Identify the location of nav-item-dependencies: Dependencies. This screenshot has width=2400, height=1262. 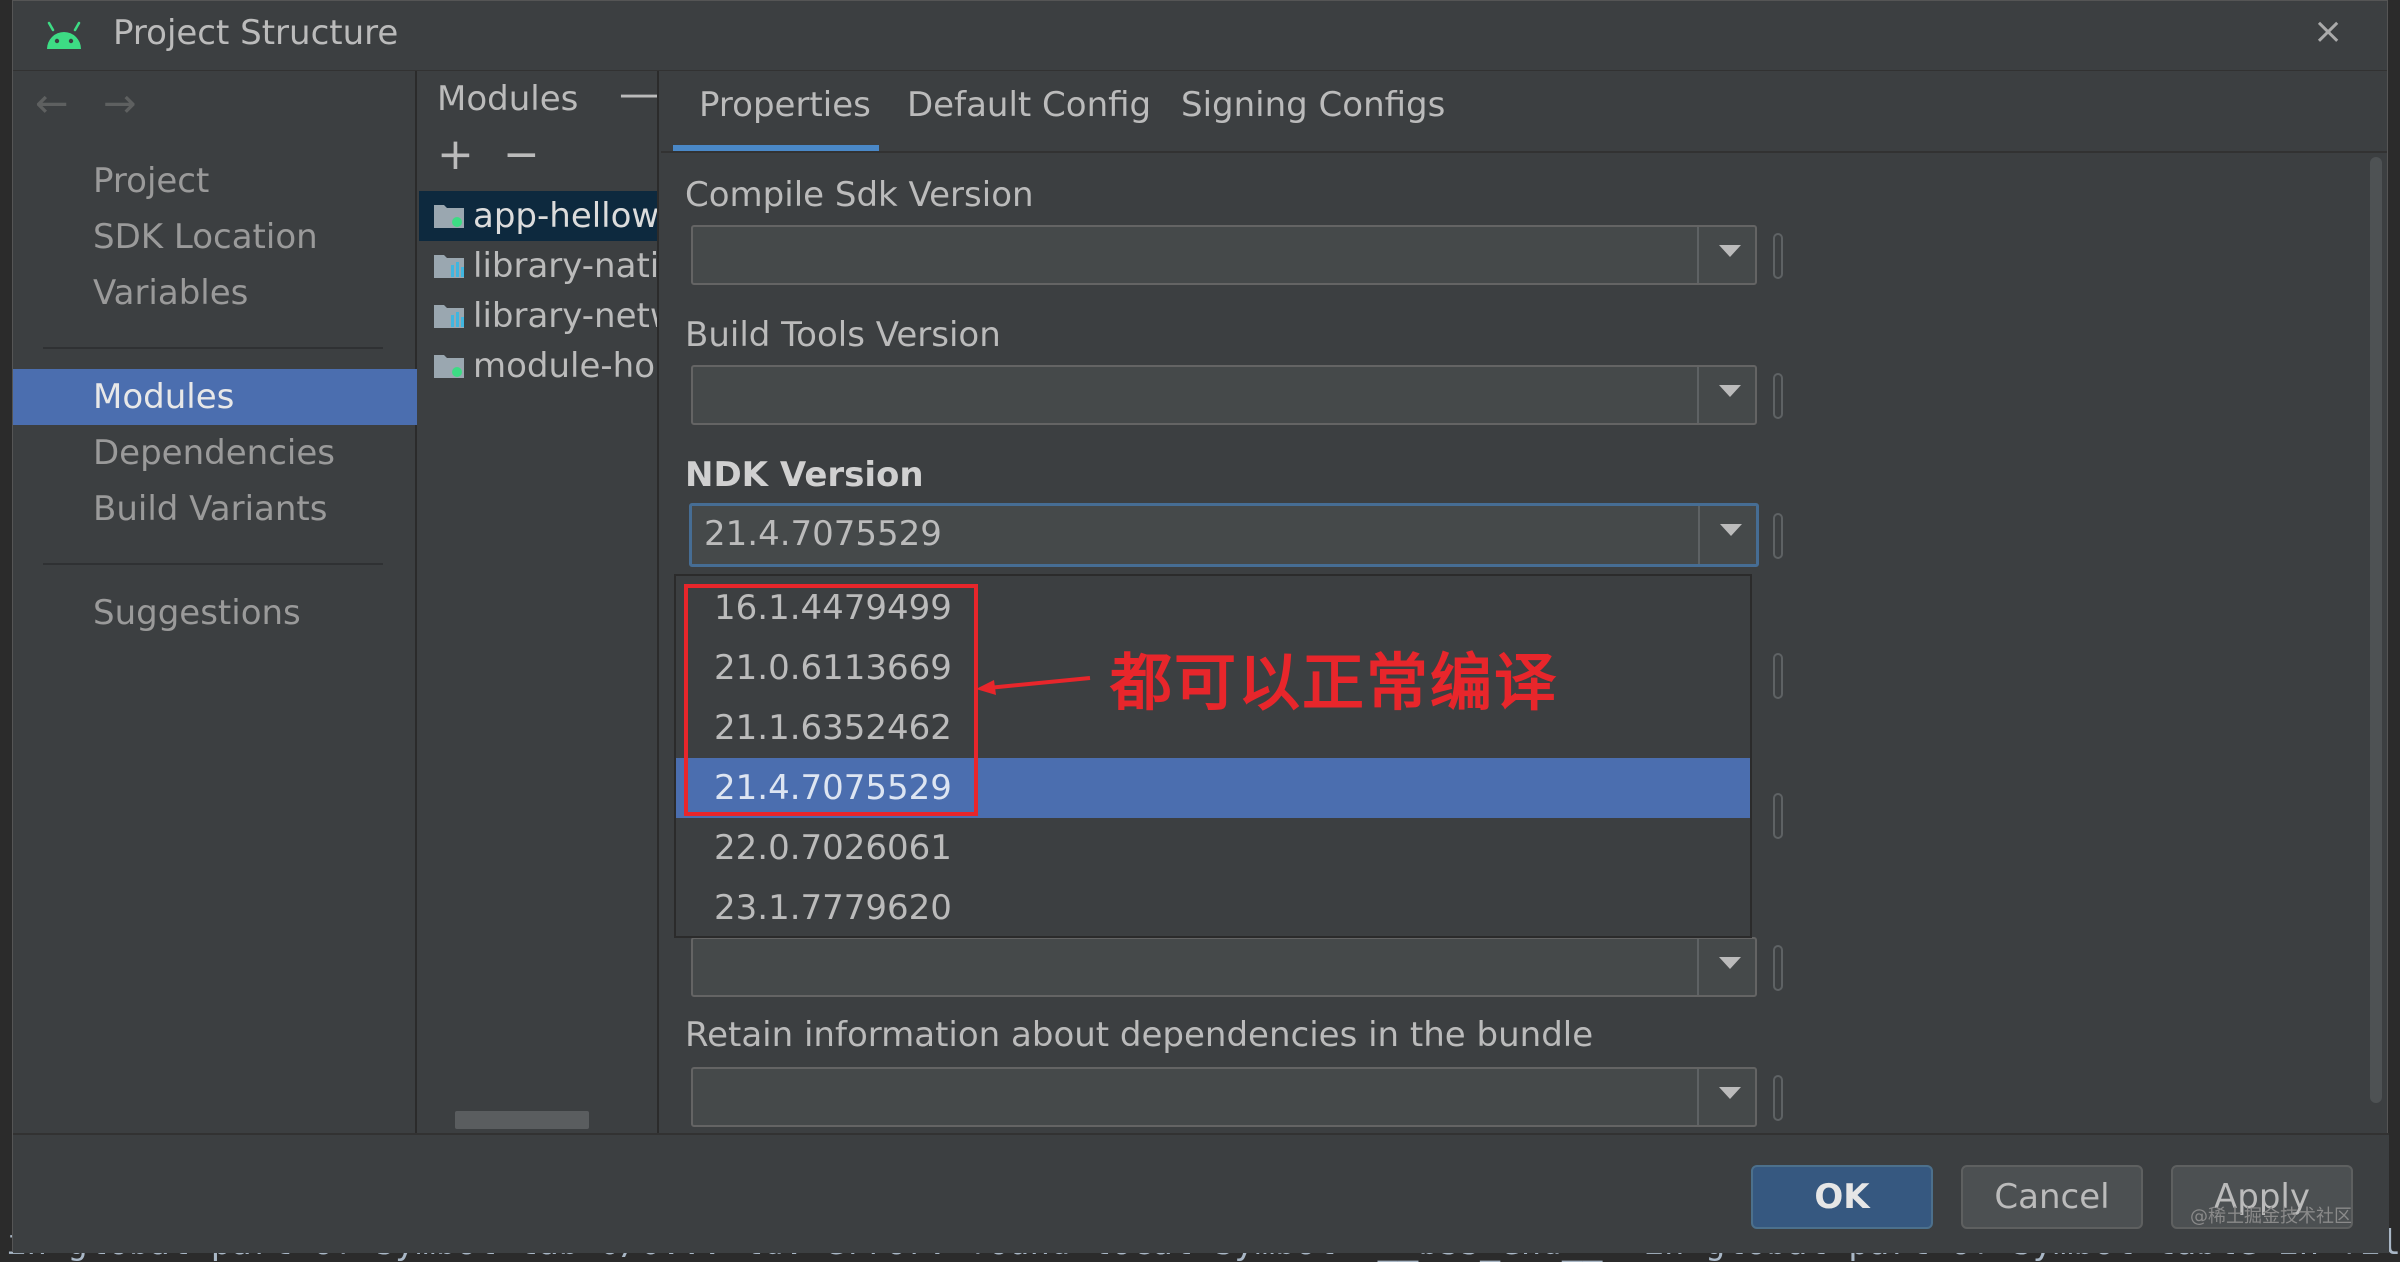
(215, 453).